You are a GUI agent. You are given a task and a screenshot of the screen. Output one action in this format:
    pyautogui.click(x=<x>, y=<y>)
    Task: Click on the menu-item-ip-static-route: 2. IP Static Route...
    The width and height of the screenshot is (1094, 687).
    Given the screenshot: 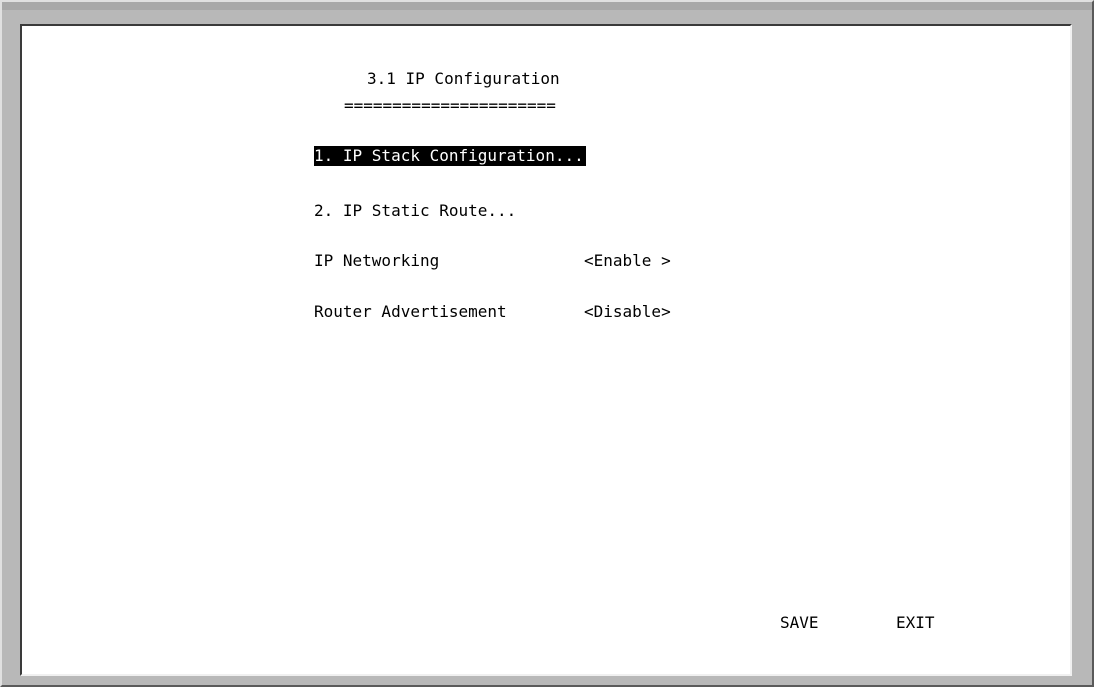 What is the action you would take?
    pyautogui.click(x=415, y=211)
    